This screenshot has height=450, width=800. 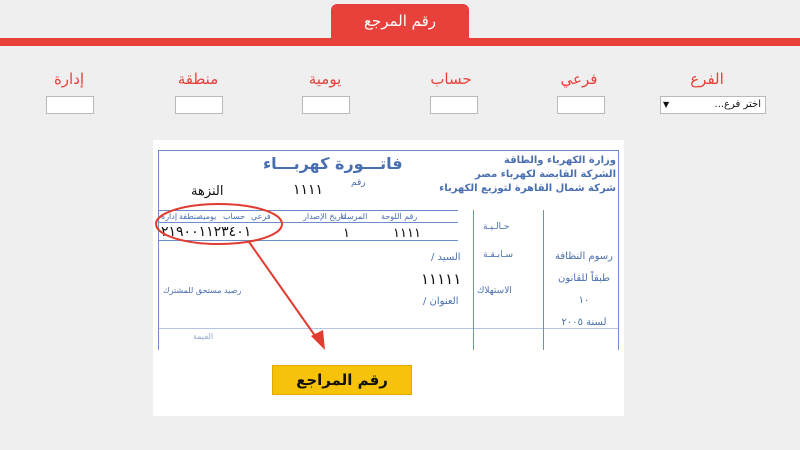 I want to click on sub-input, so click(x=581, y=105).